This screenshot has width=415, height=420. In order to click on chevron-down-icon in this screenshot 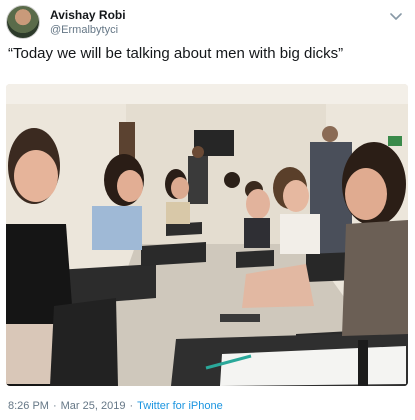, I will do `click(396, 17)`.